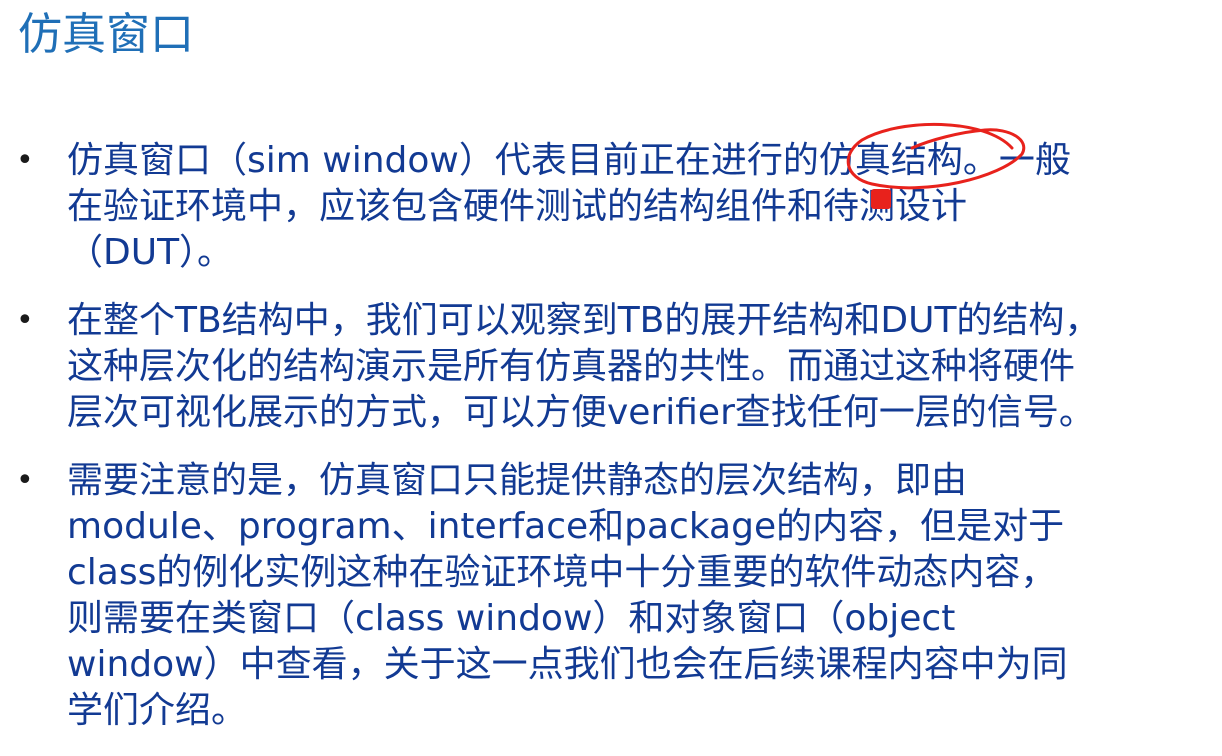 This screenshot has width=1222, height=756. What do you see at coordinates (517, 206) in the screenshot?
I see `bullet-1-line-2: 在验证环境中，应该包含硬件测试的结构组件和待测设计` at bounding box center [517, 206].